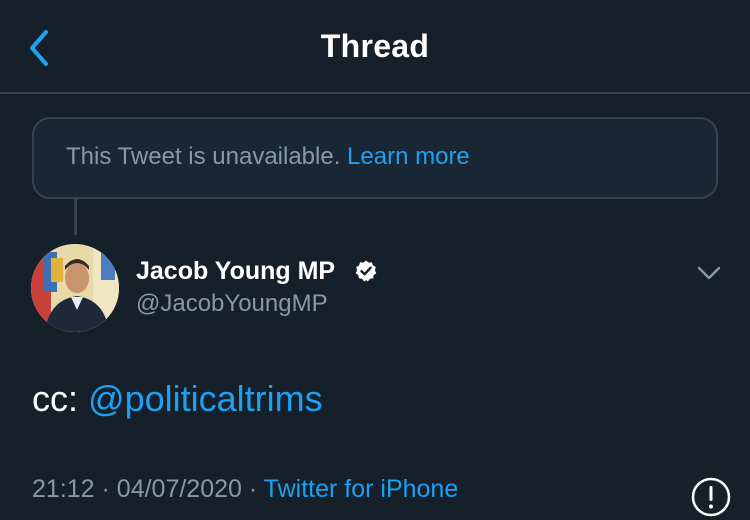 The width and height of the screenshot is (750, 520). Describe the element at coordinates (75, 217) in the screenshot. I see `thread-connector-line` at that location.